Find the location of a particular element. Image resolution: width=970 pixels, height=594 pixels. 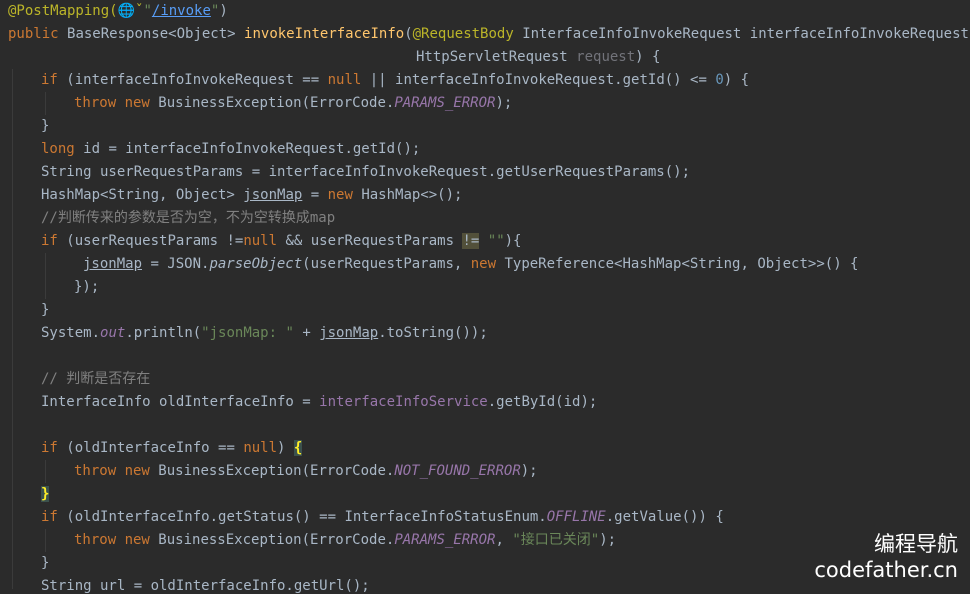

code-token: //判断传来的参数是否为空，不为空转换成map is located at coordinates (188, 218).